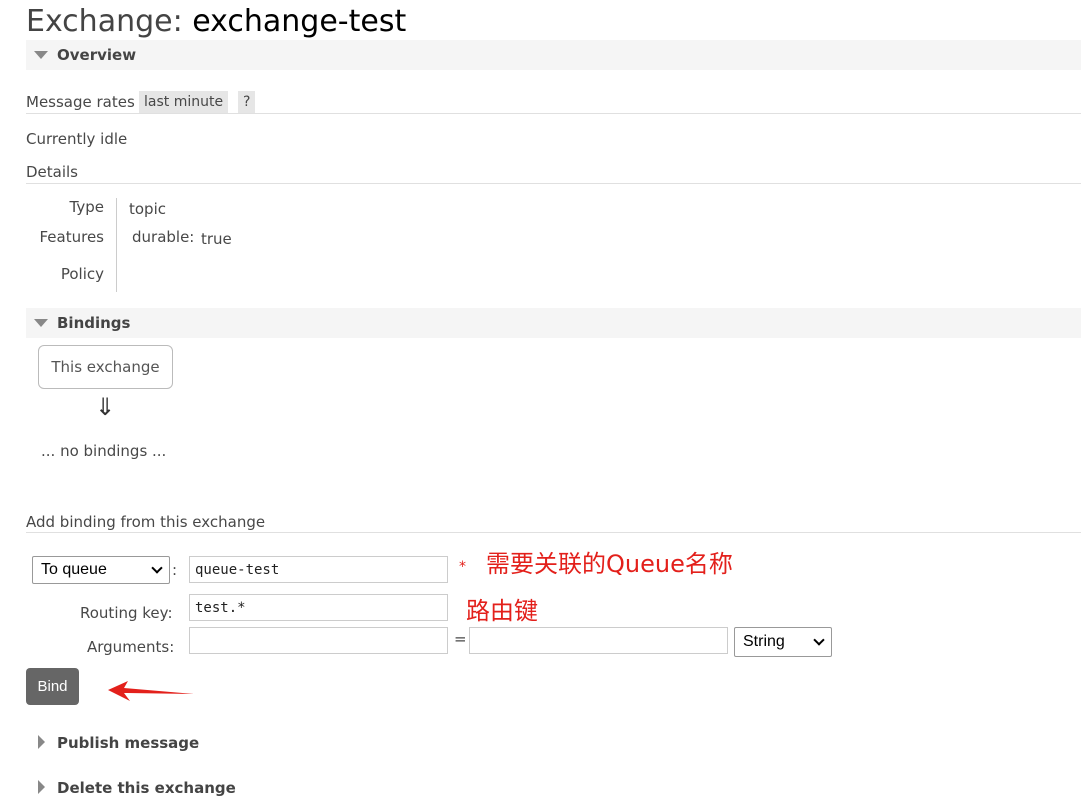 The height and width of the screenshot is (806, 1081). Describe the element at coordinates (77, 139) in the screenshot. I see `status-text: Currently idle` at that location.